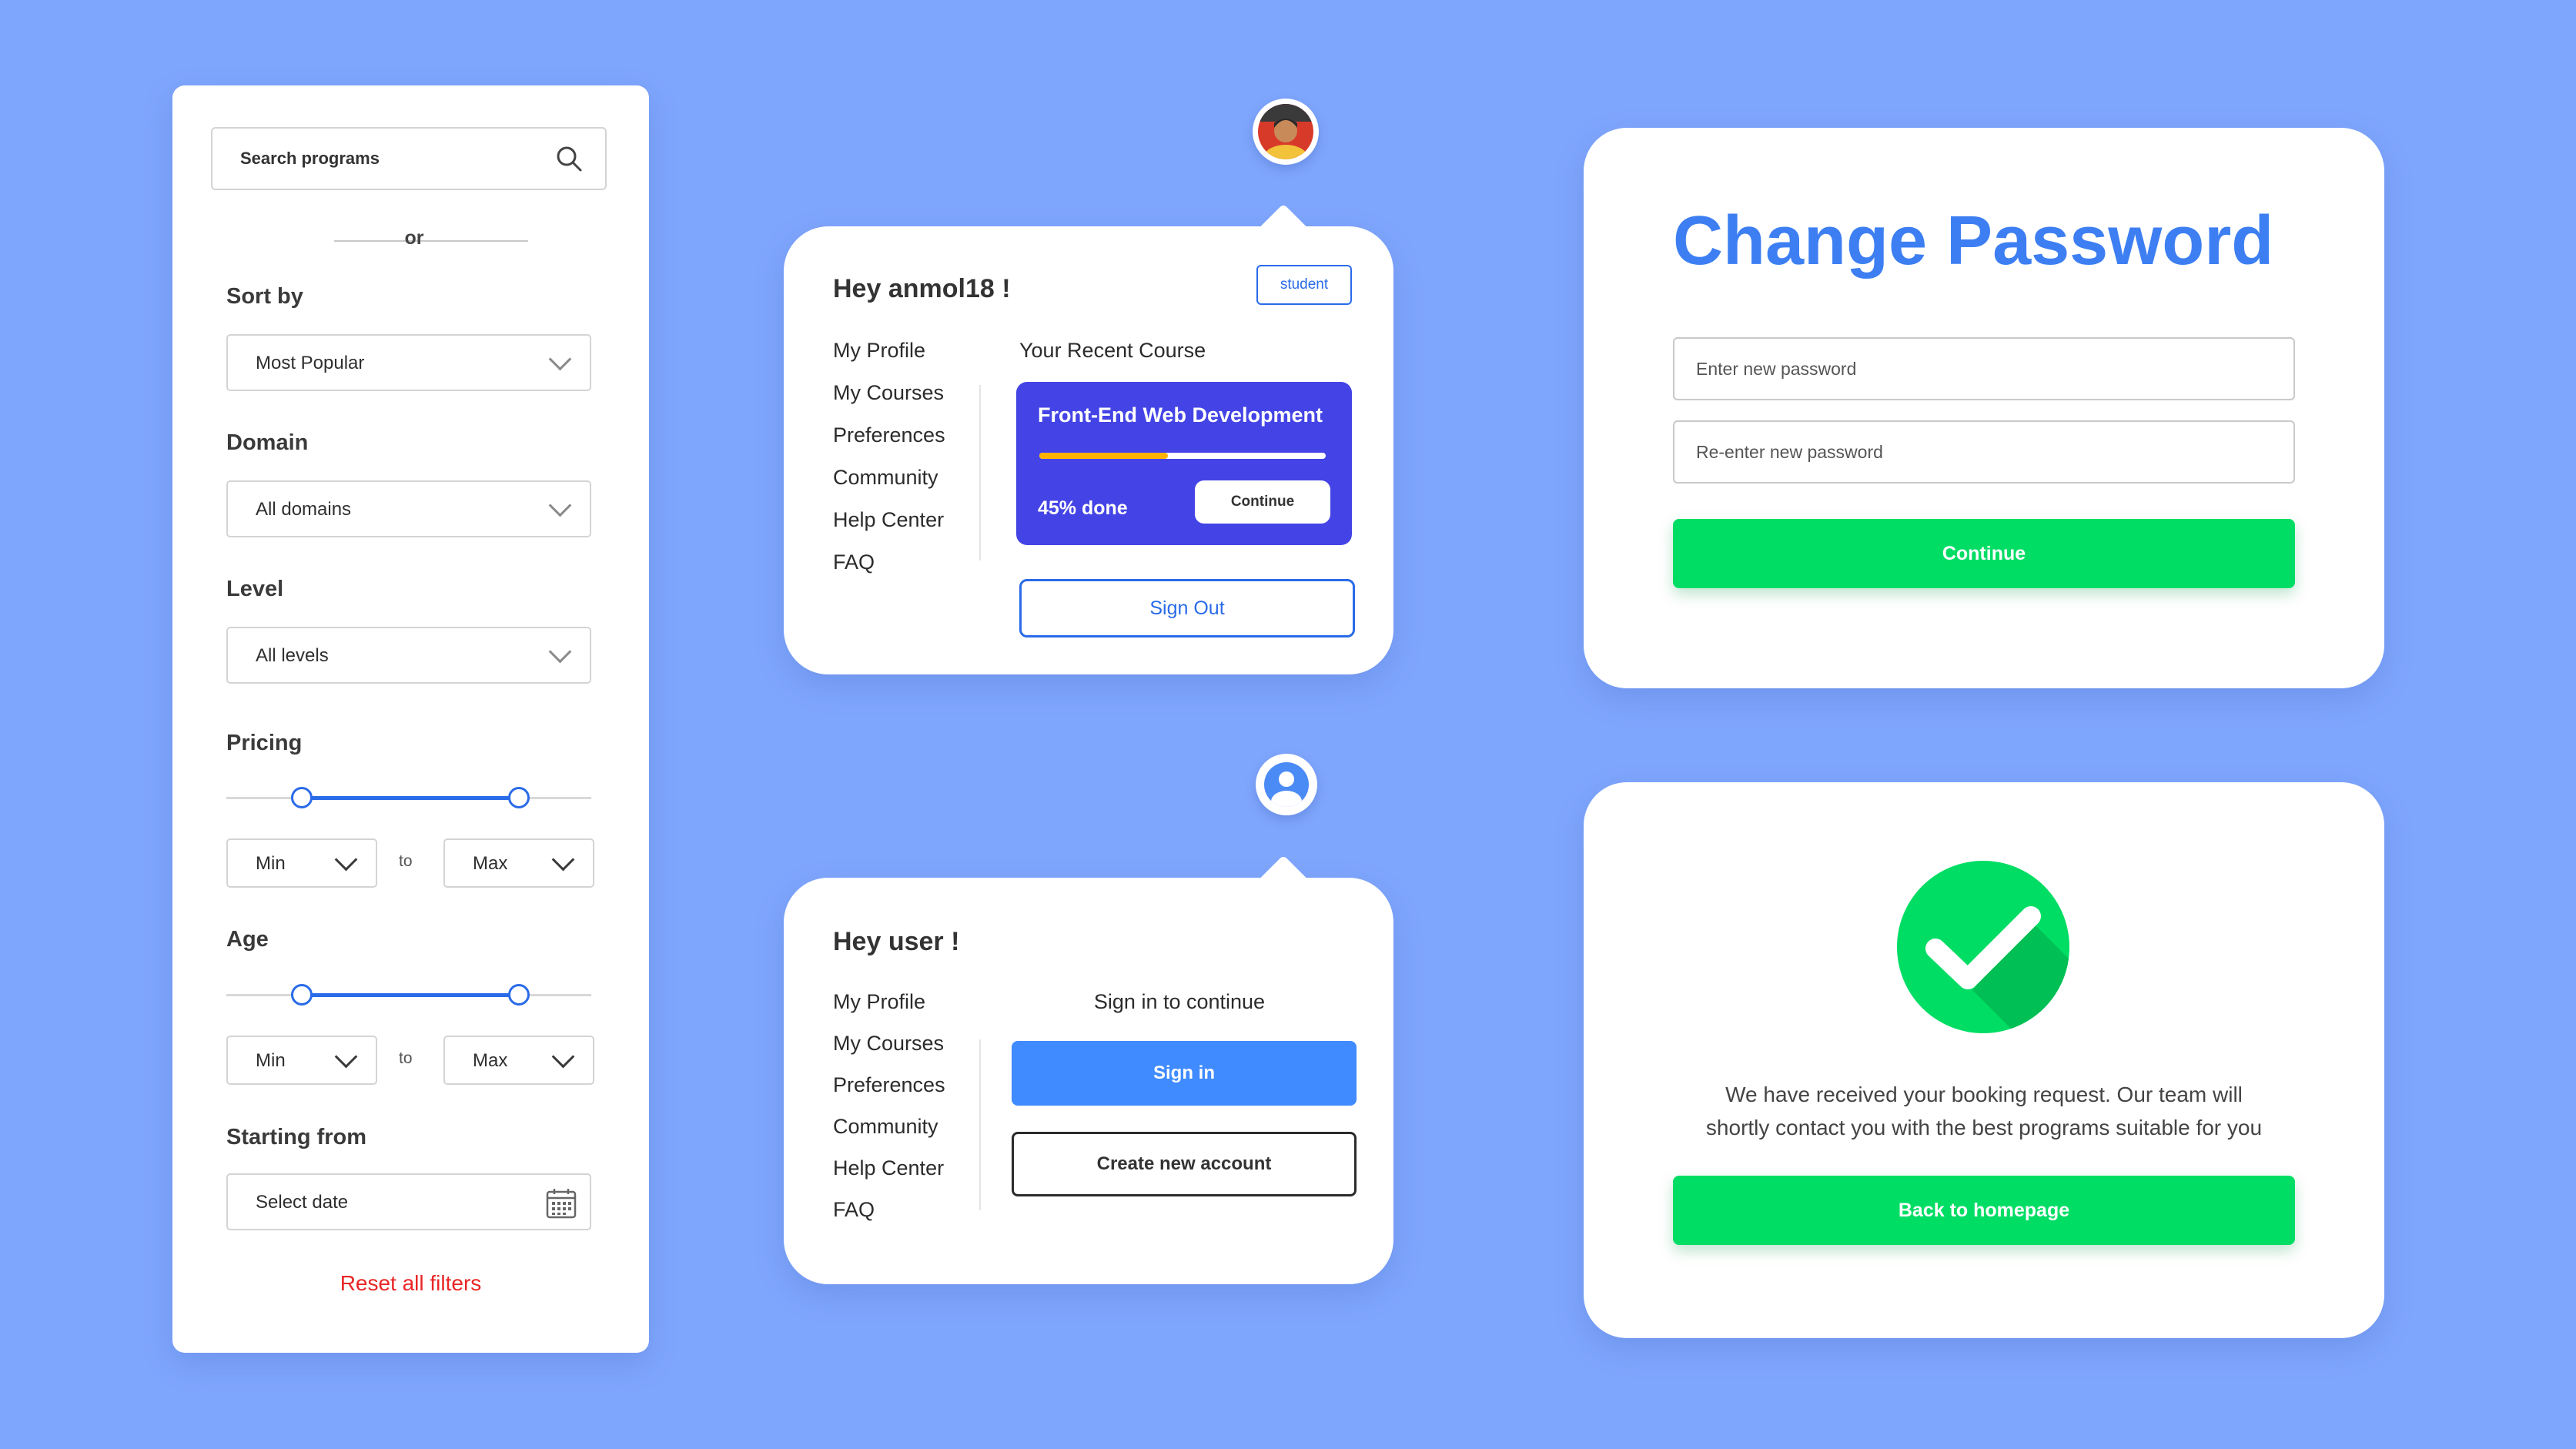  I want to click on user-icon, so click(1287, 784).